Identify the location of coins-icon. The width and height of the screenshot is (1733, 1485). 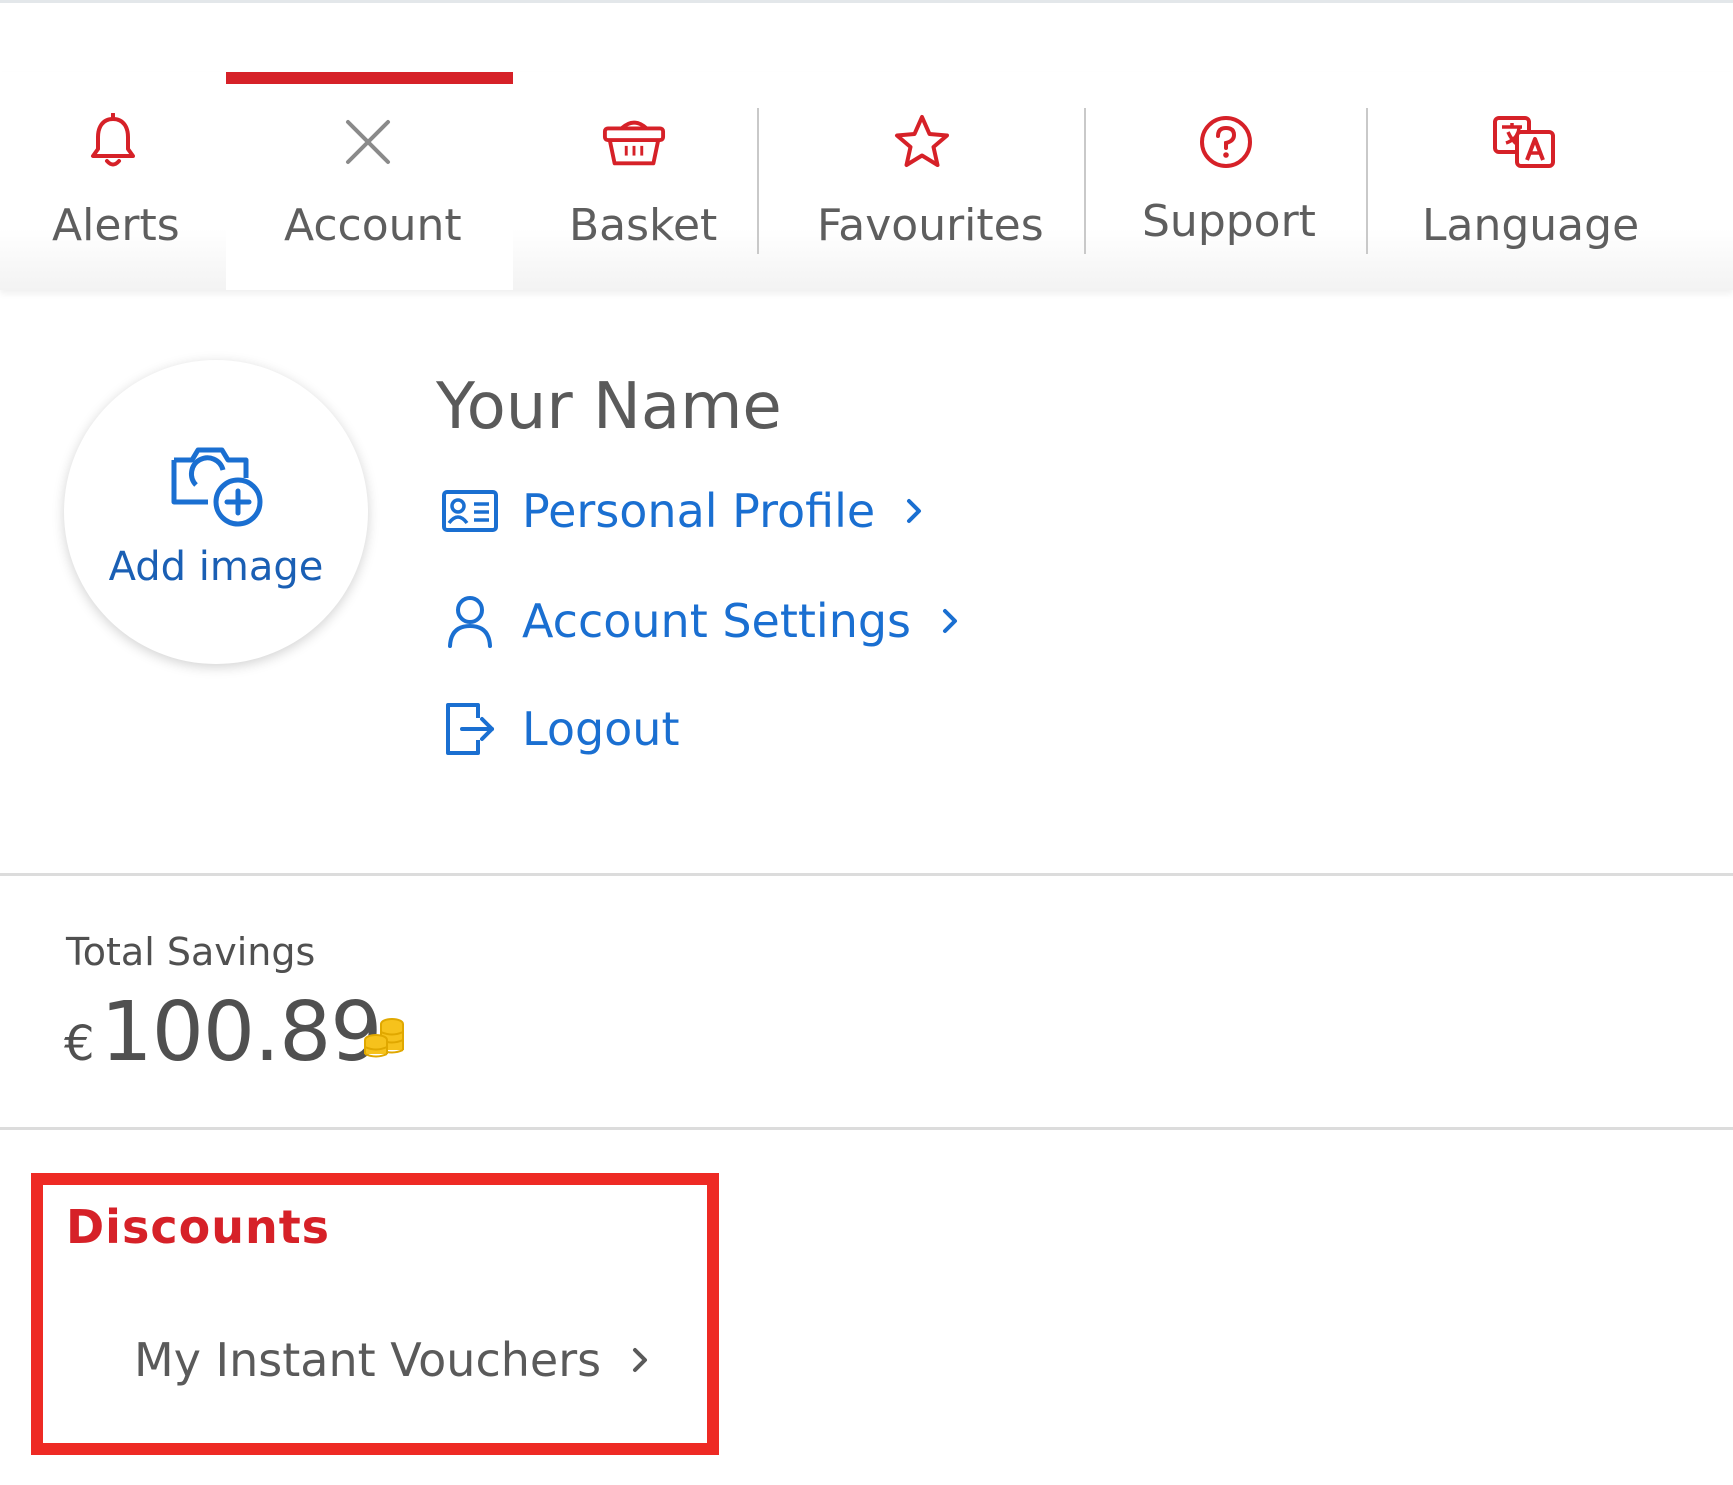
(385, 1038).